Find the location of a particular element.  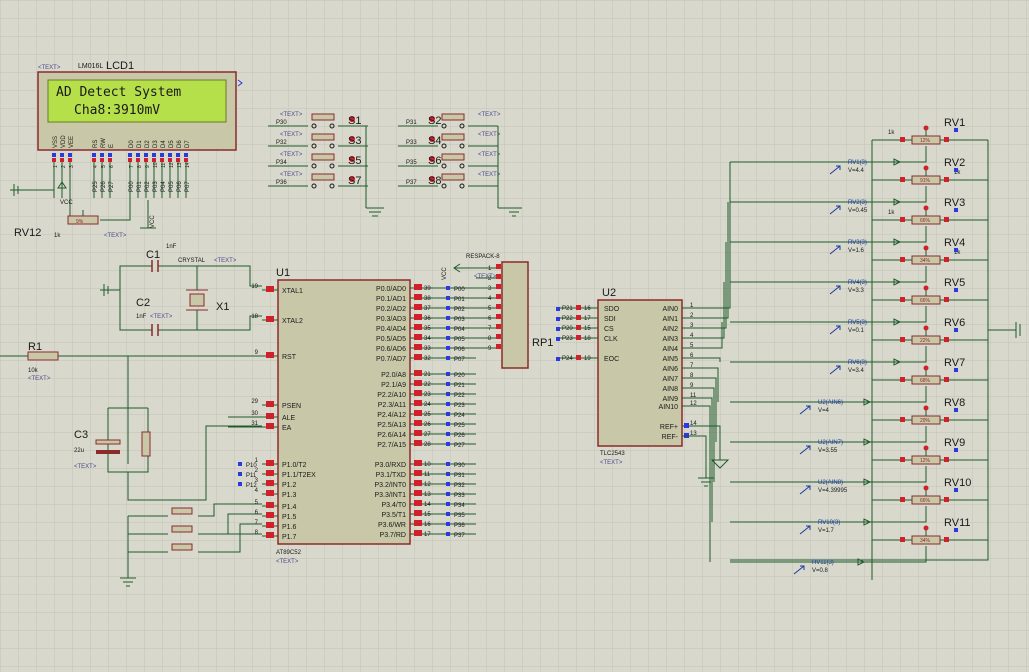

lcd-pin-name: E is located at coordinates (112, 146).